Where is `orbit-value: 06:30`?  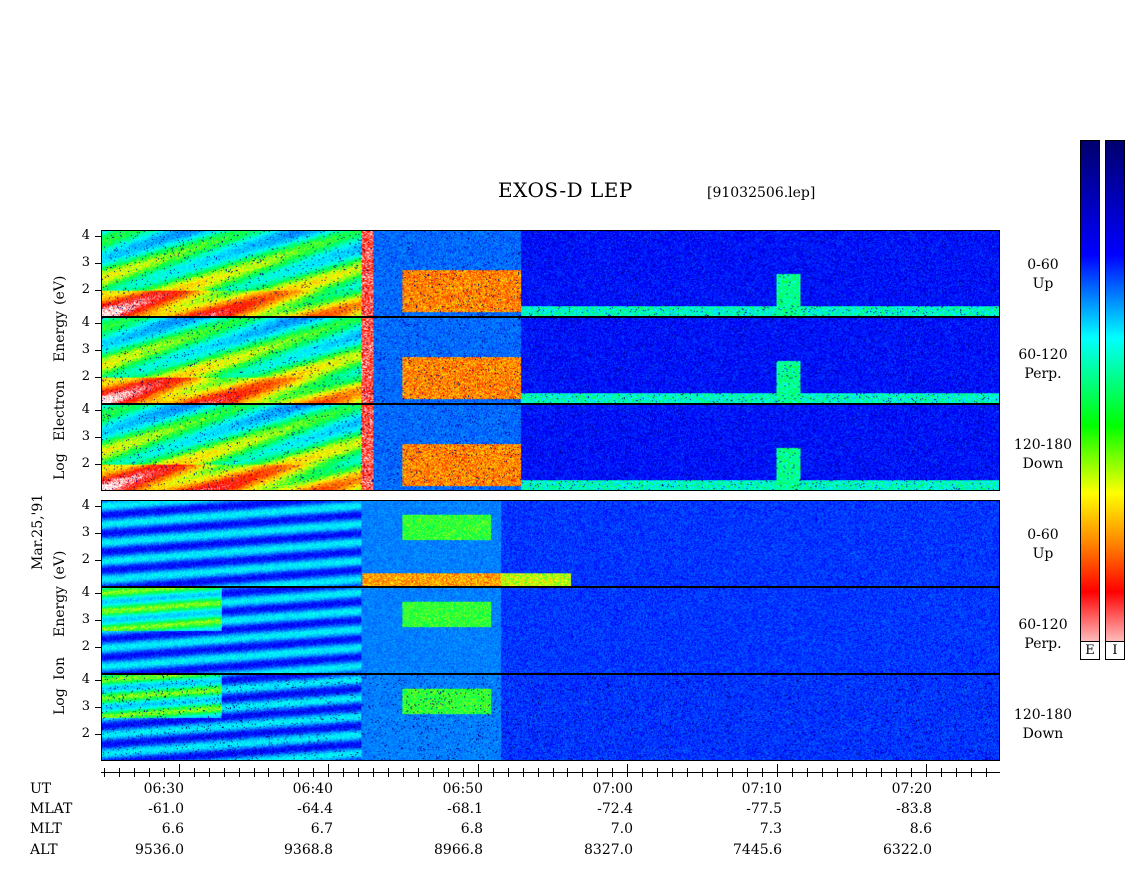 orbit-value: 06:30 is located at coordinates (163, 789).